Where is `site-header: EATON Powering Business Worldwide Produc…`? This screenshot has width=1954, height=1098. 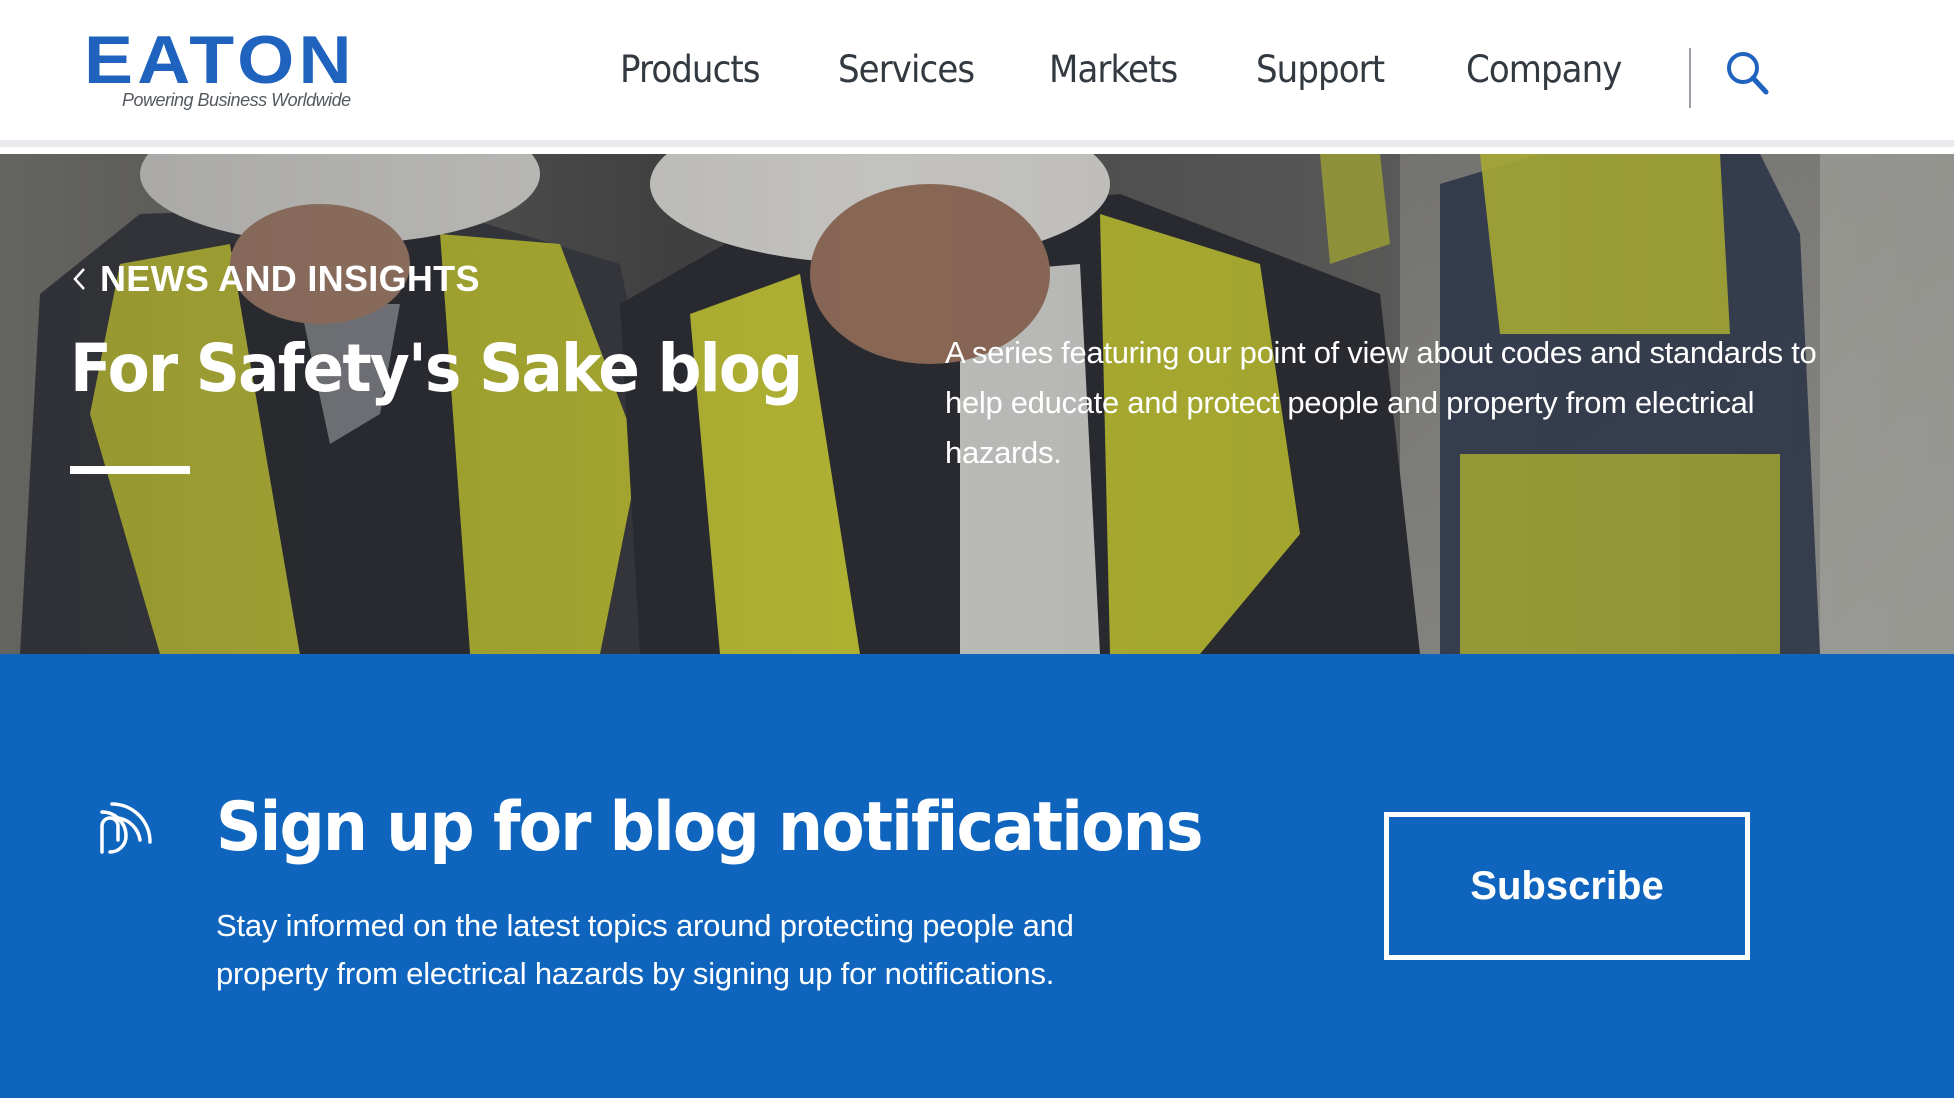
site-header: EATON Powering Business Worldwide Produc… is located at coordinates (977, 73).